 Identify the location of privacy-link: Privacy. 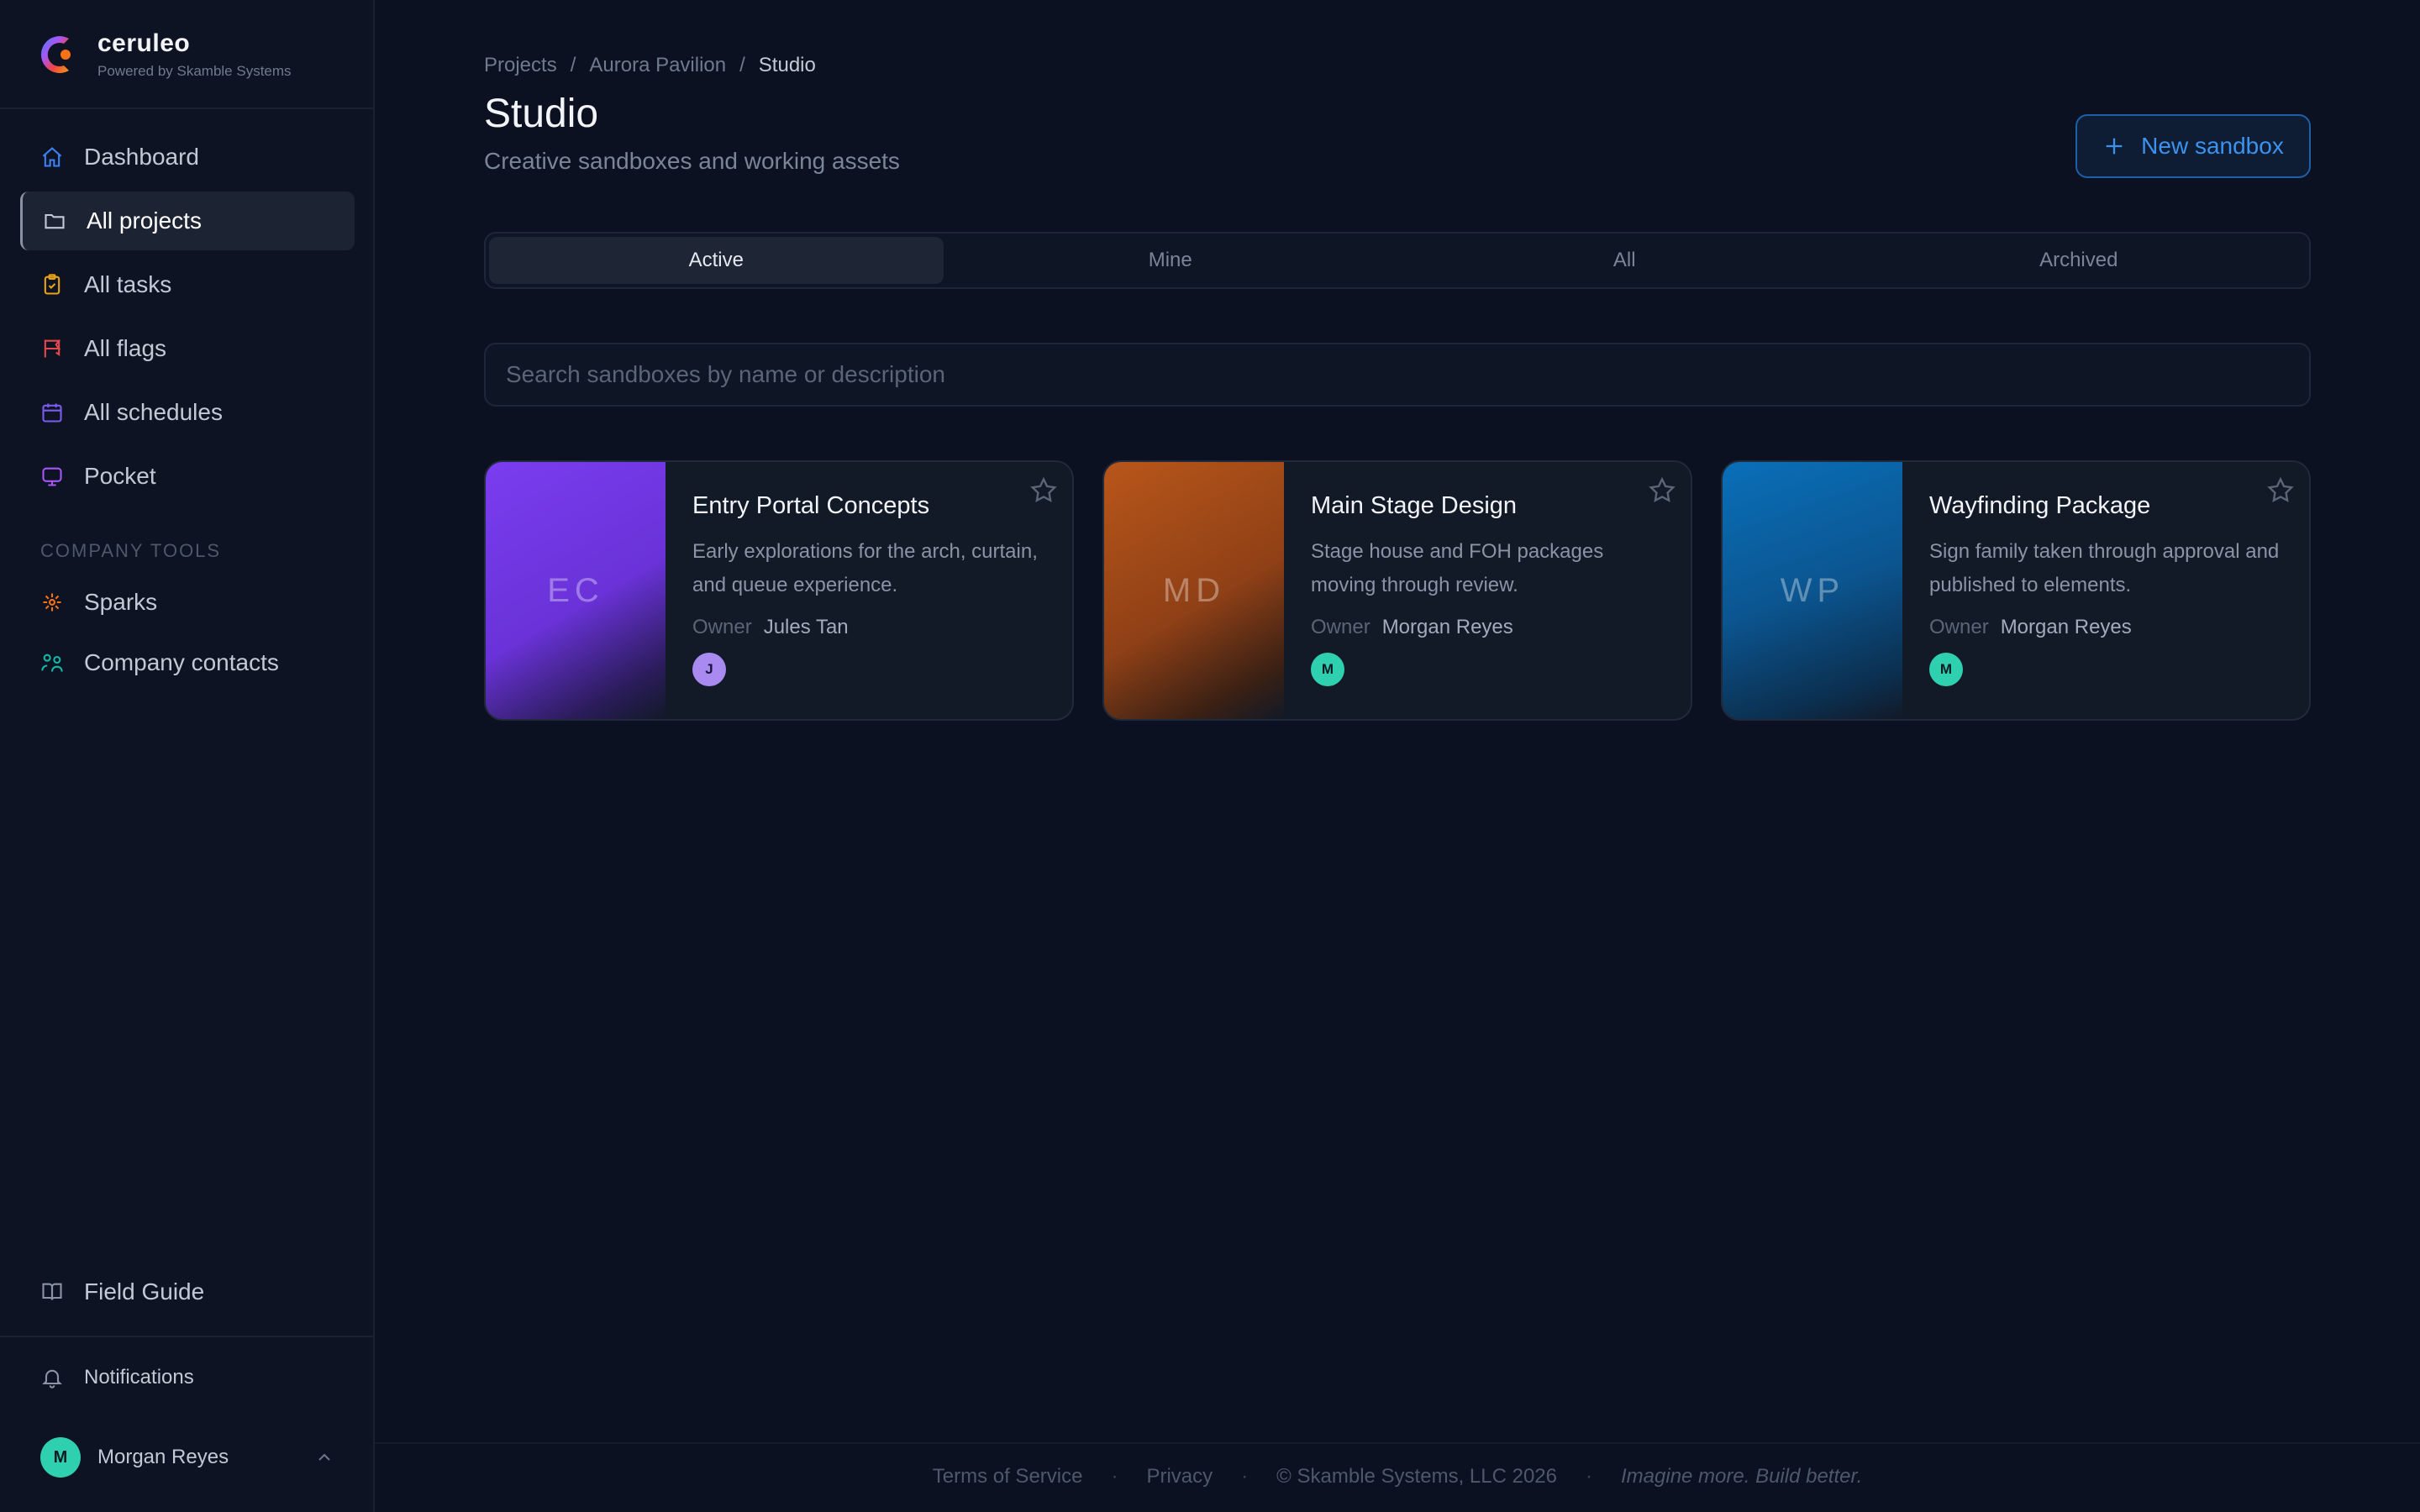
(1179, 1476).